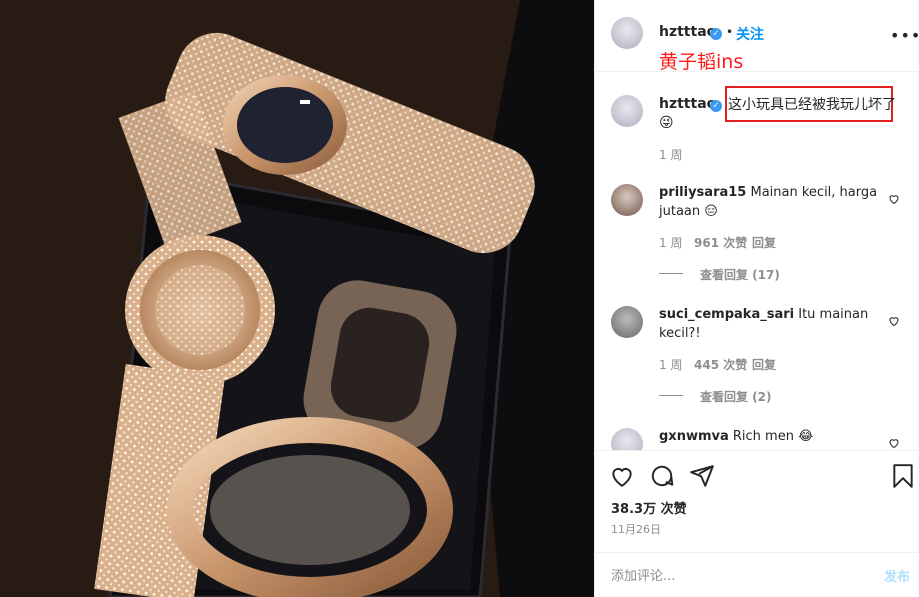  Describe the element at coordinates (680, 333) in the screenshot. I see `comment-text-cont: kecil?!` at that location.